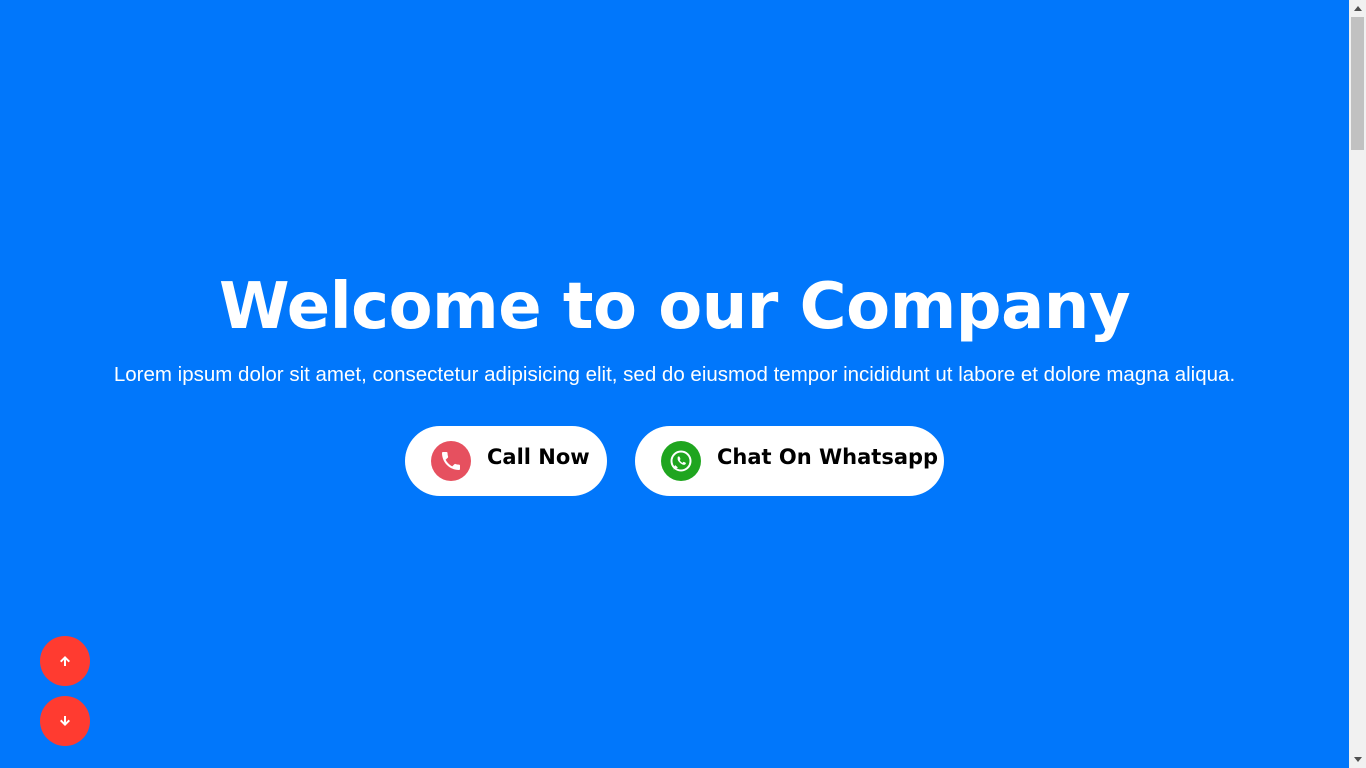 The height and width of the screenshot is (768, 1366). I want to click on scroll-up-button, so click(65, 661).